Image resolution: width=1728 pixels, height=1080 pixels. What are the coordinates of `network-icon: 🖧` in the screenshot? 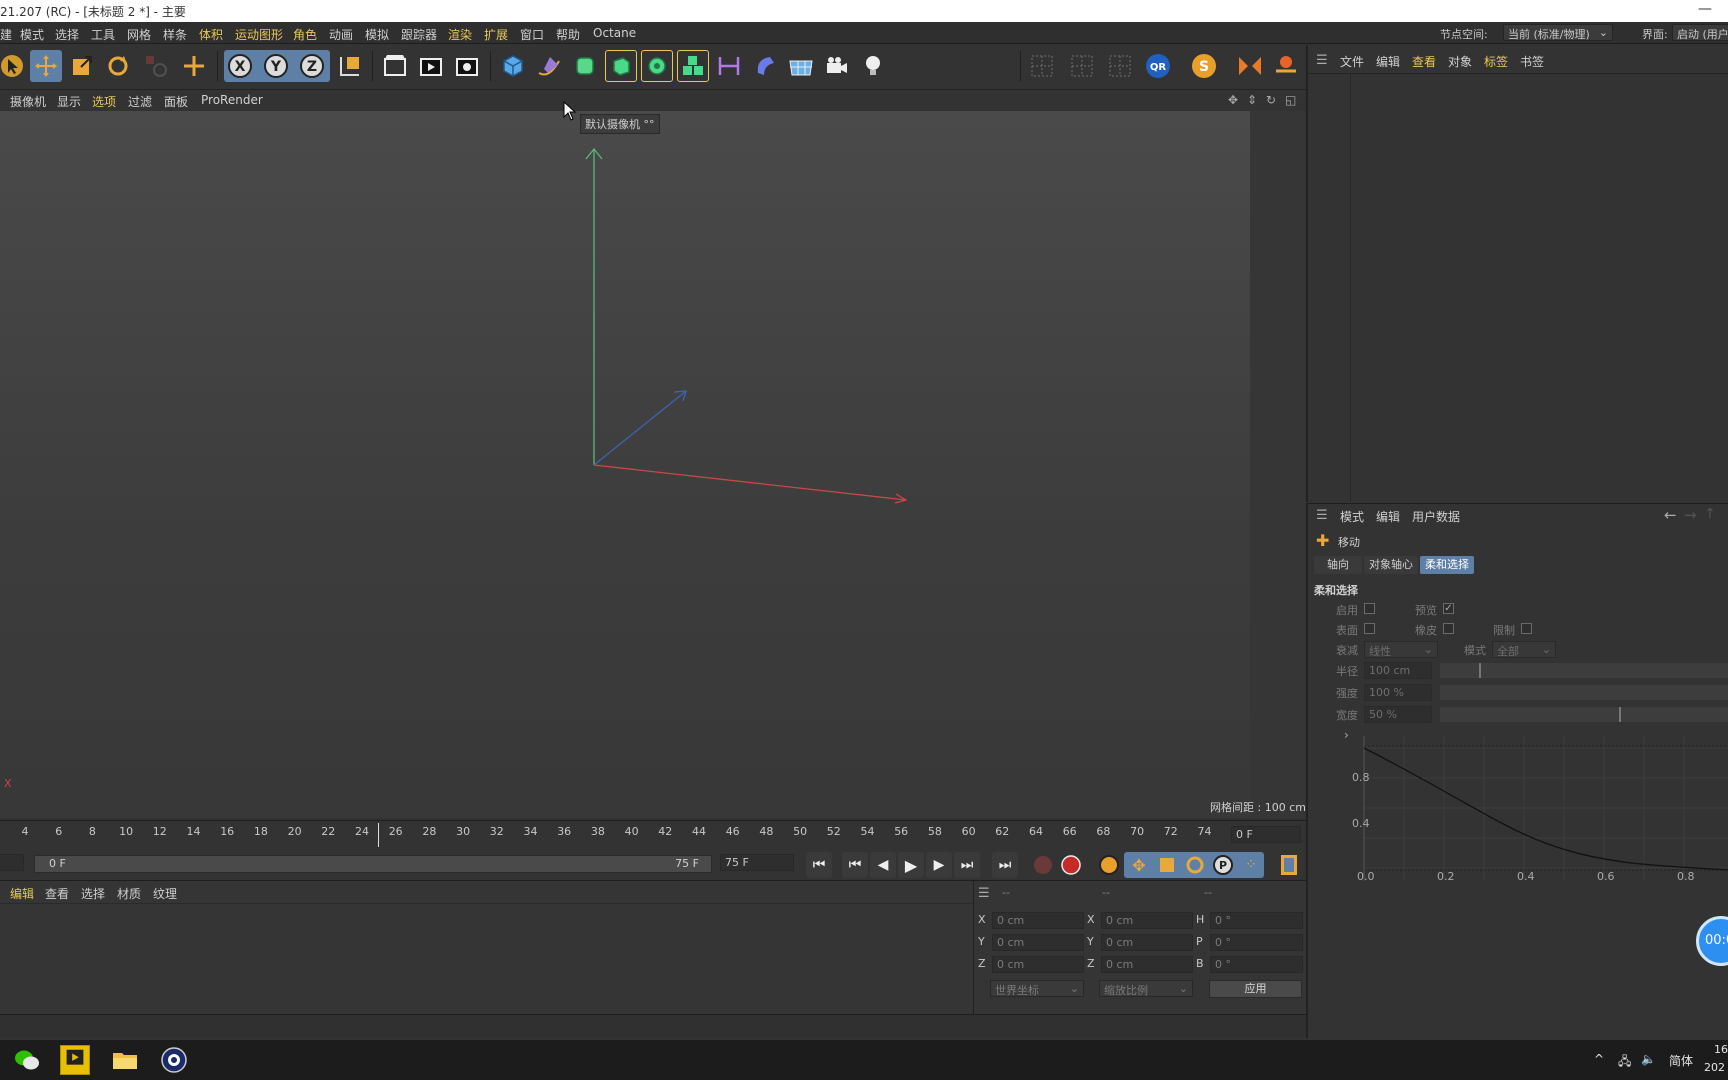 It's located at (1624, 1062).